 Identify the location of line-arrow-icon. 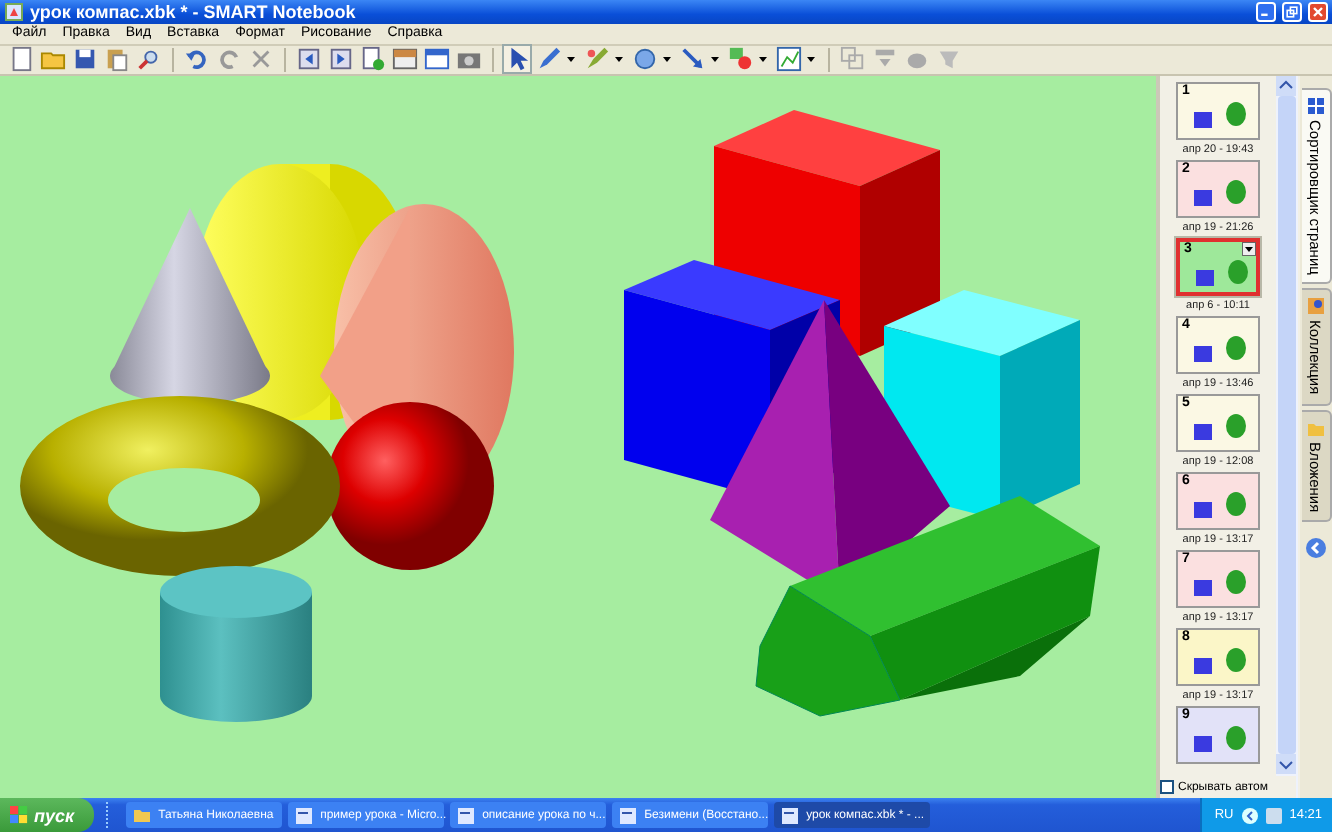
(693, 59).